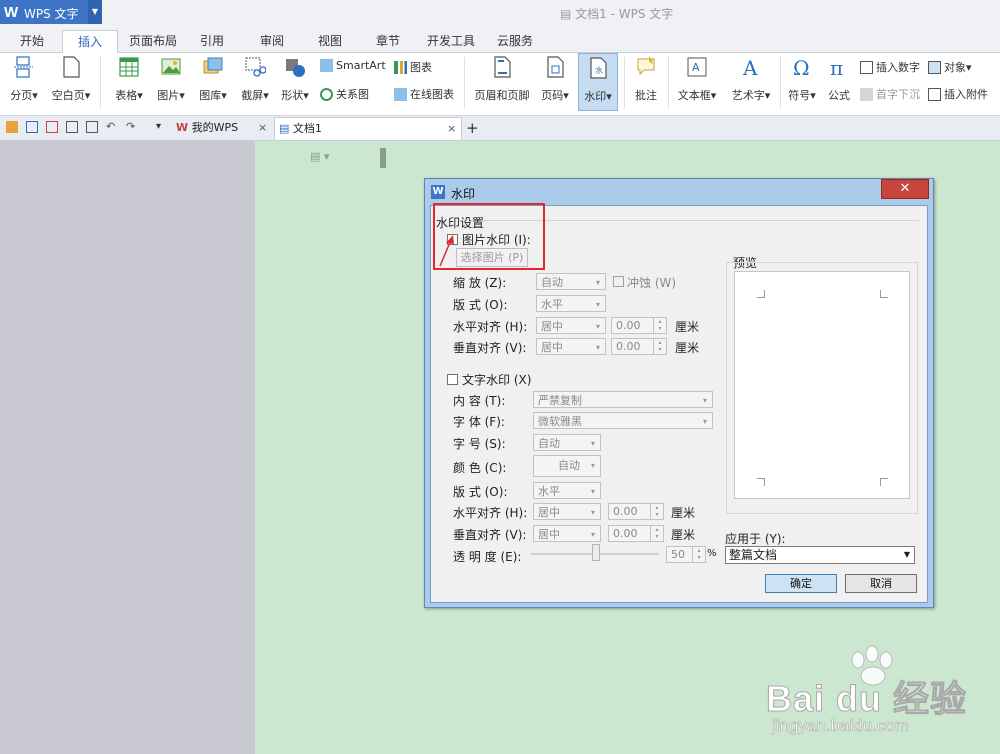 Image resolution: width=1000 pixels, height=754 pixels. Describe the element at coordinates (618, 281) in the screenshot. I see `washout-checkbox` at that location.